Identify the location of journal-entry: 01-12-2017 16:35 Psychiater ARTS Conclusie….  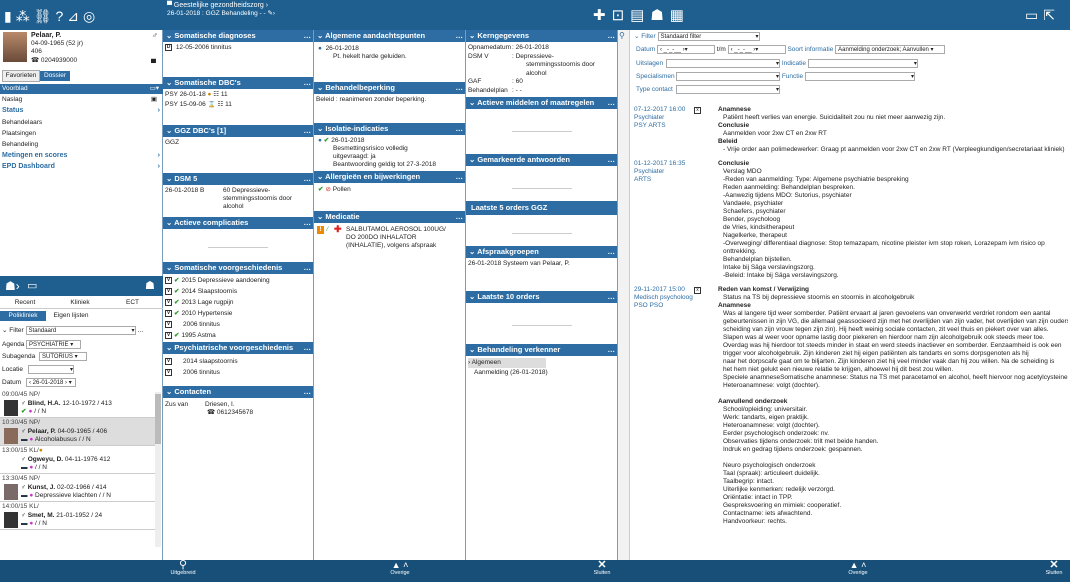
(850, 220).